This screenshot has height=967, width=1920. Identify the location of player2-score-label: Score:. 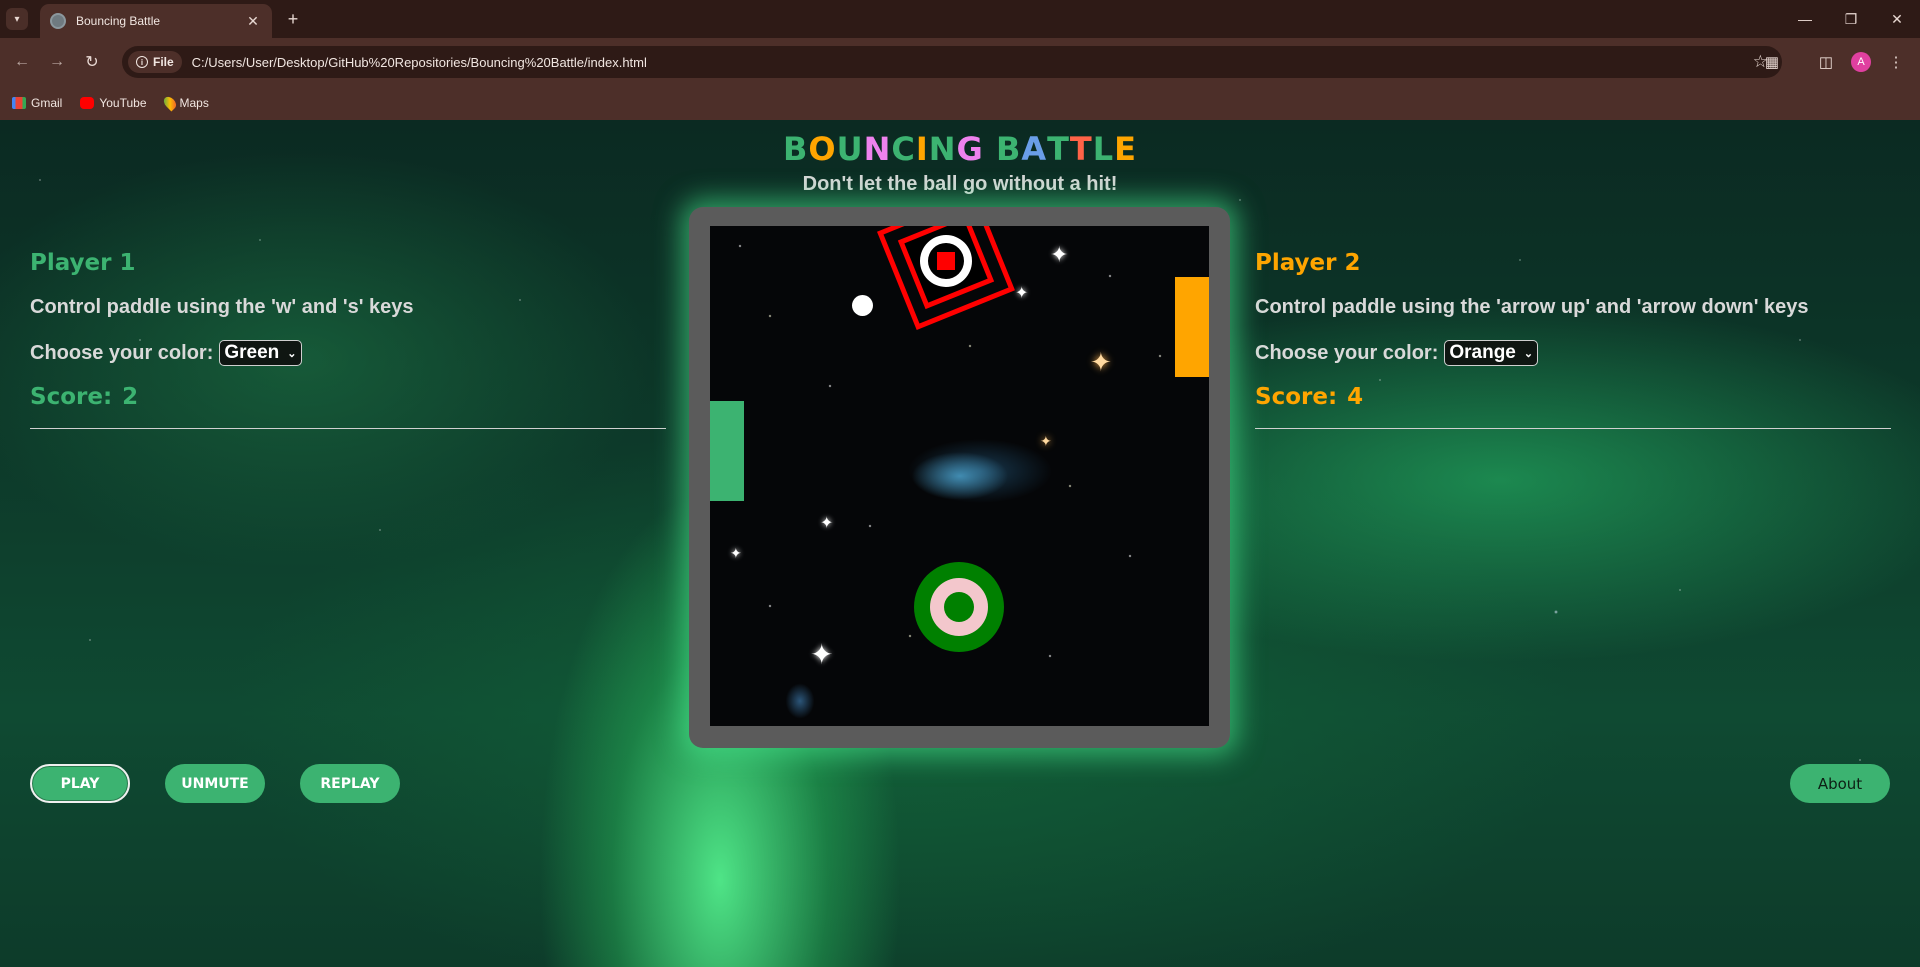
(1296, 397).